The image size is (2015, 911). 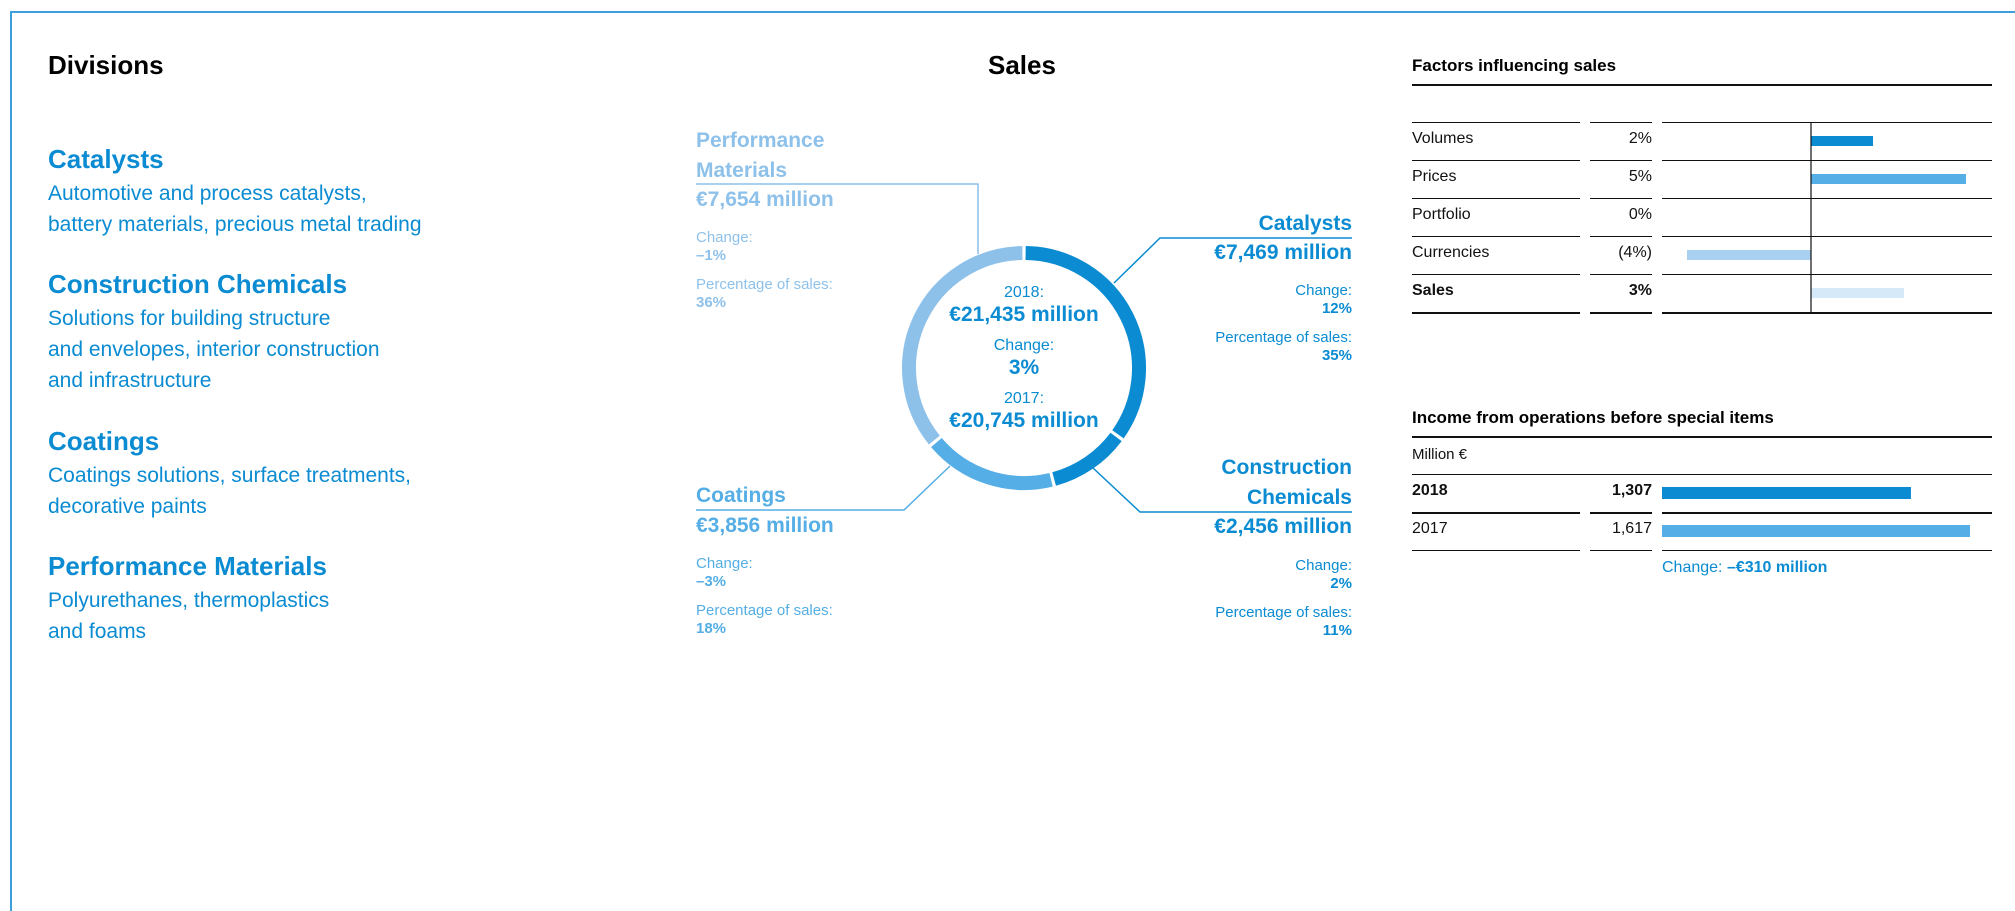 I want to click on segment-title-performance-materials: Performance Materials, so click(x=760, y=156).